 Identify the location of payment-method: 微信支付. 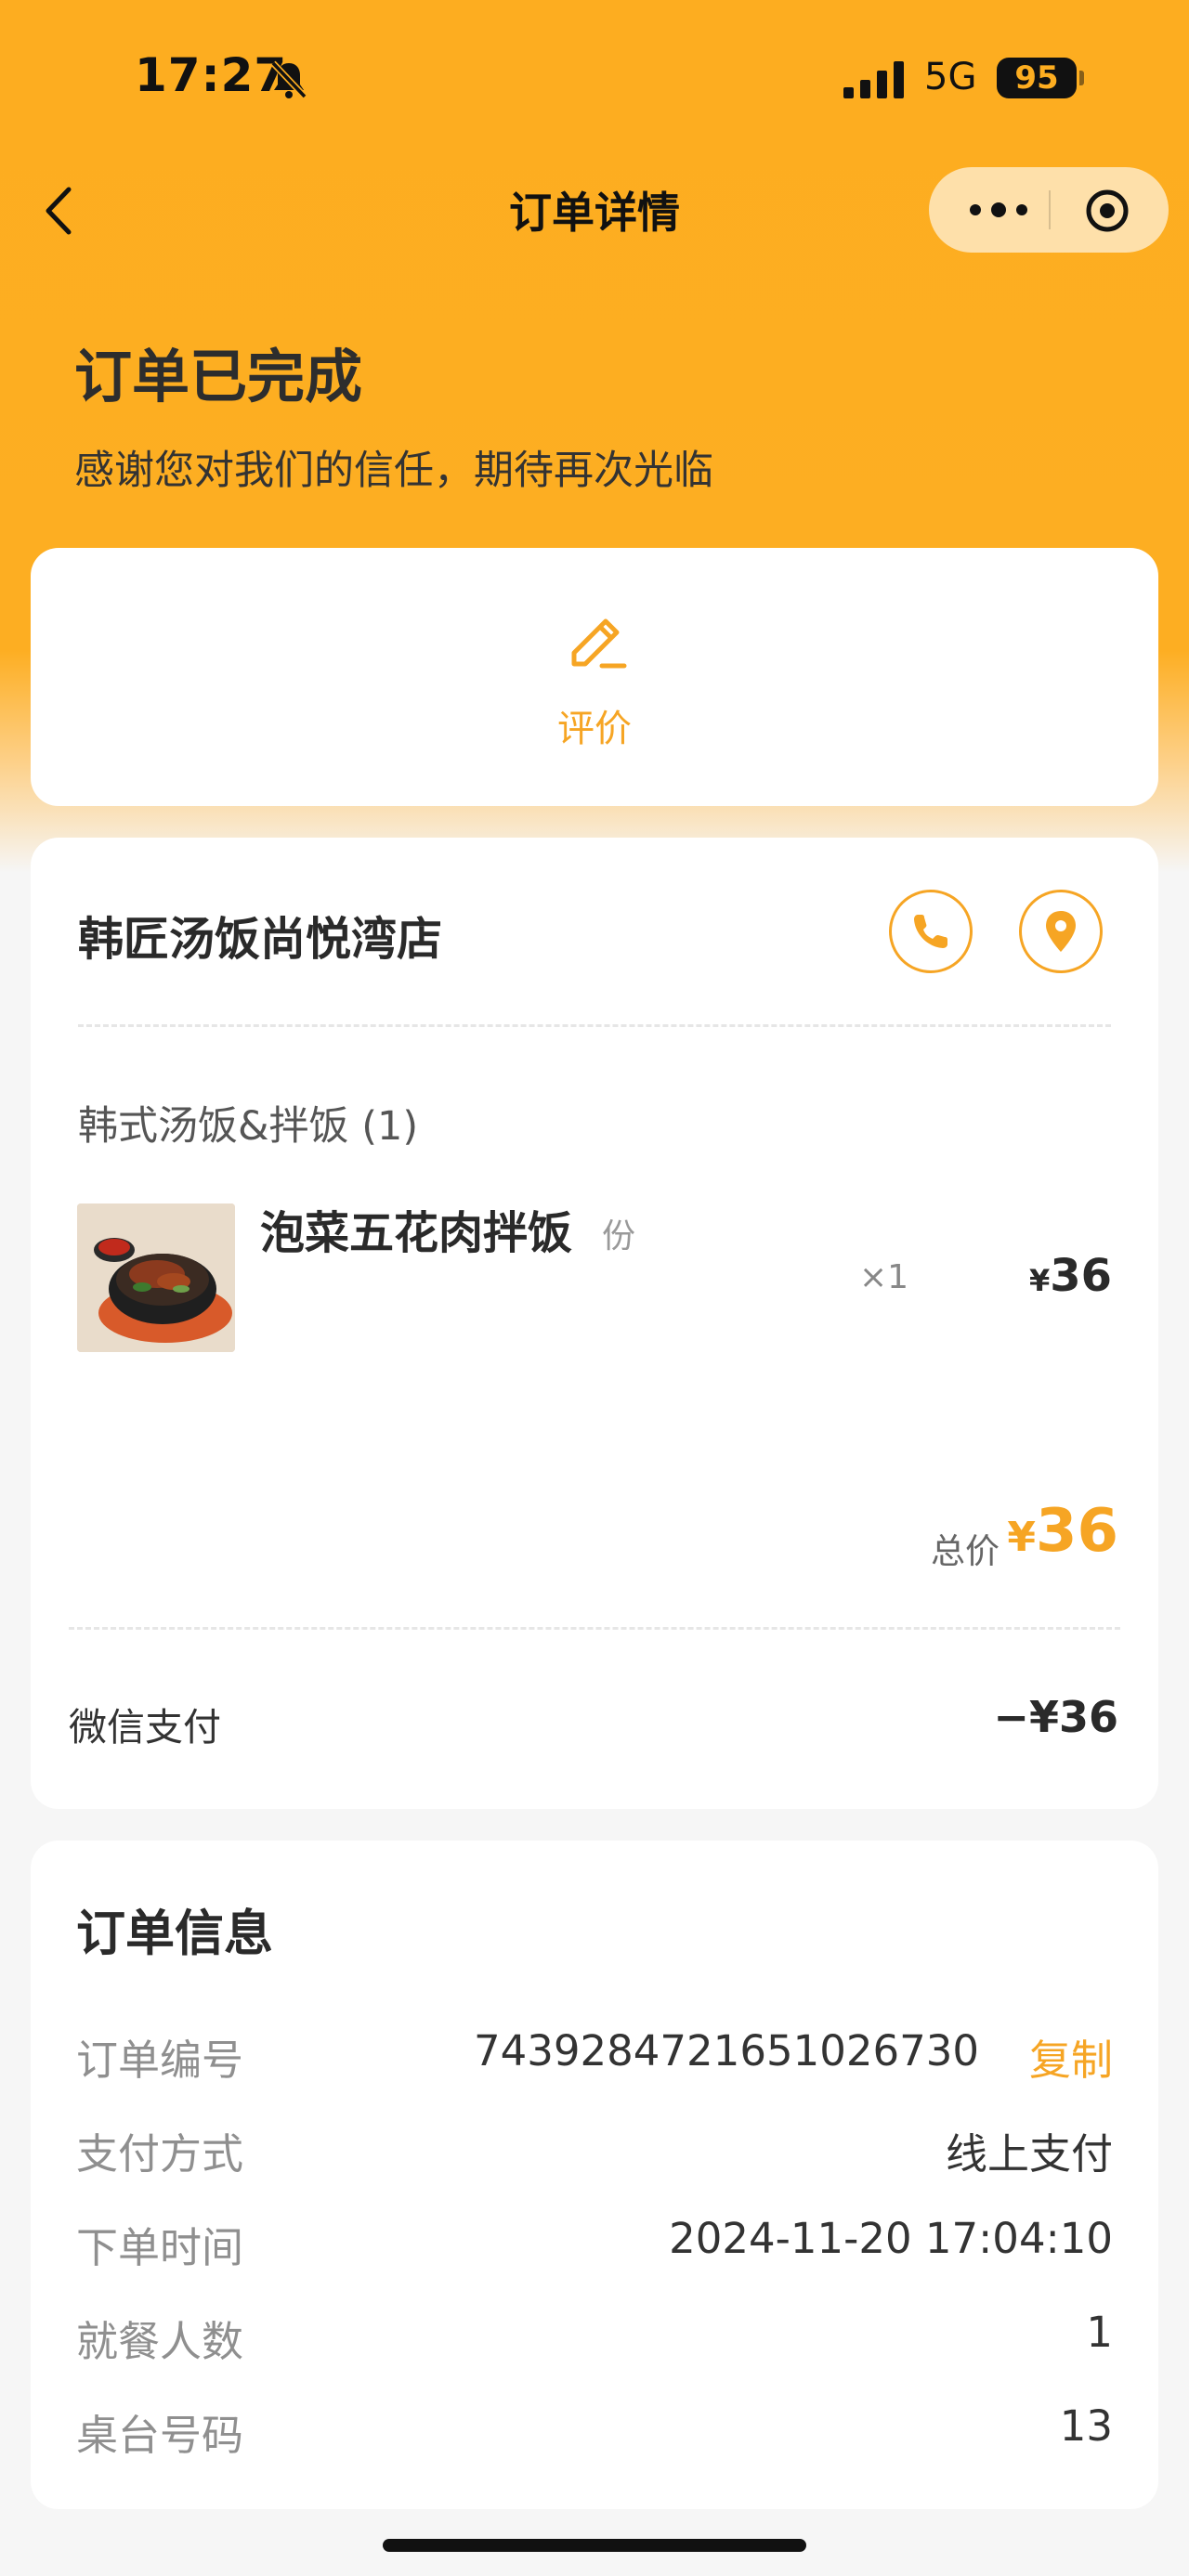
(145, 1727).